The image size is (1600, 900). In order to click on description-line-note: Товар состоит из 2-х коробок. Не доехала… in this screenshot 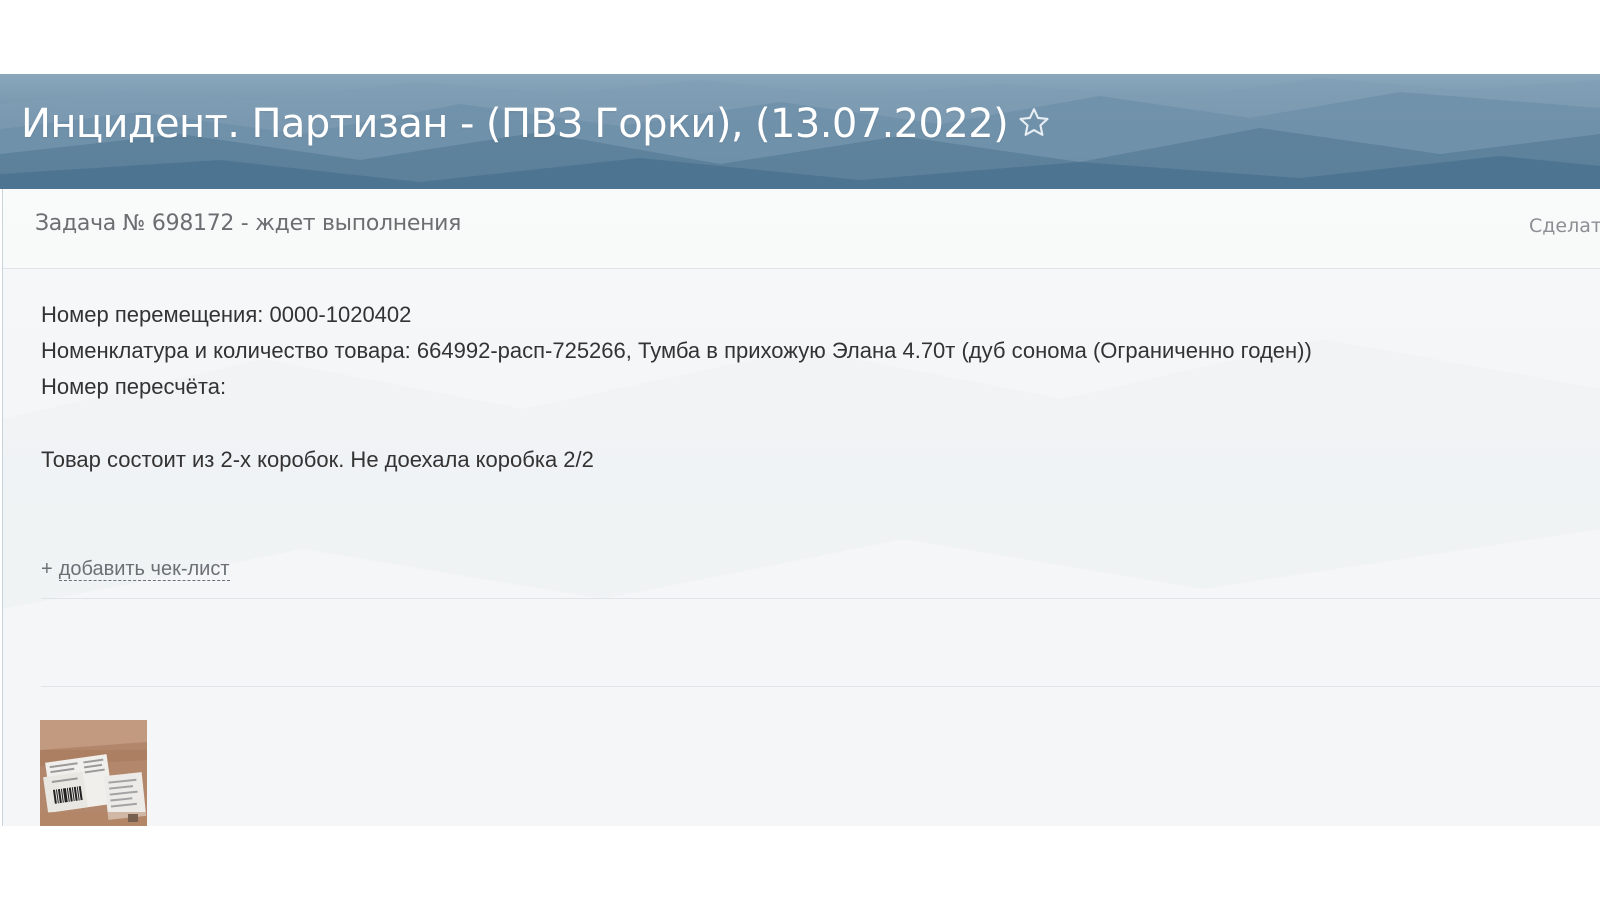, I will do `click(317, 459)`.